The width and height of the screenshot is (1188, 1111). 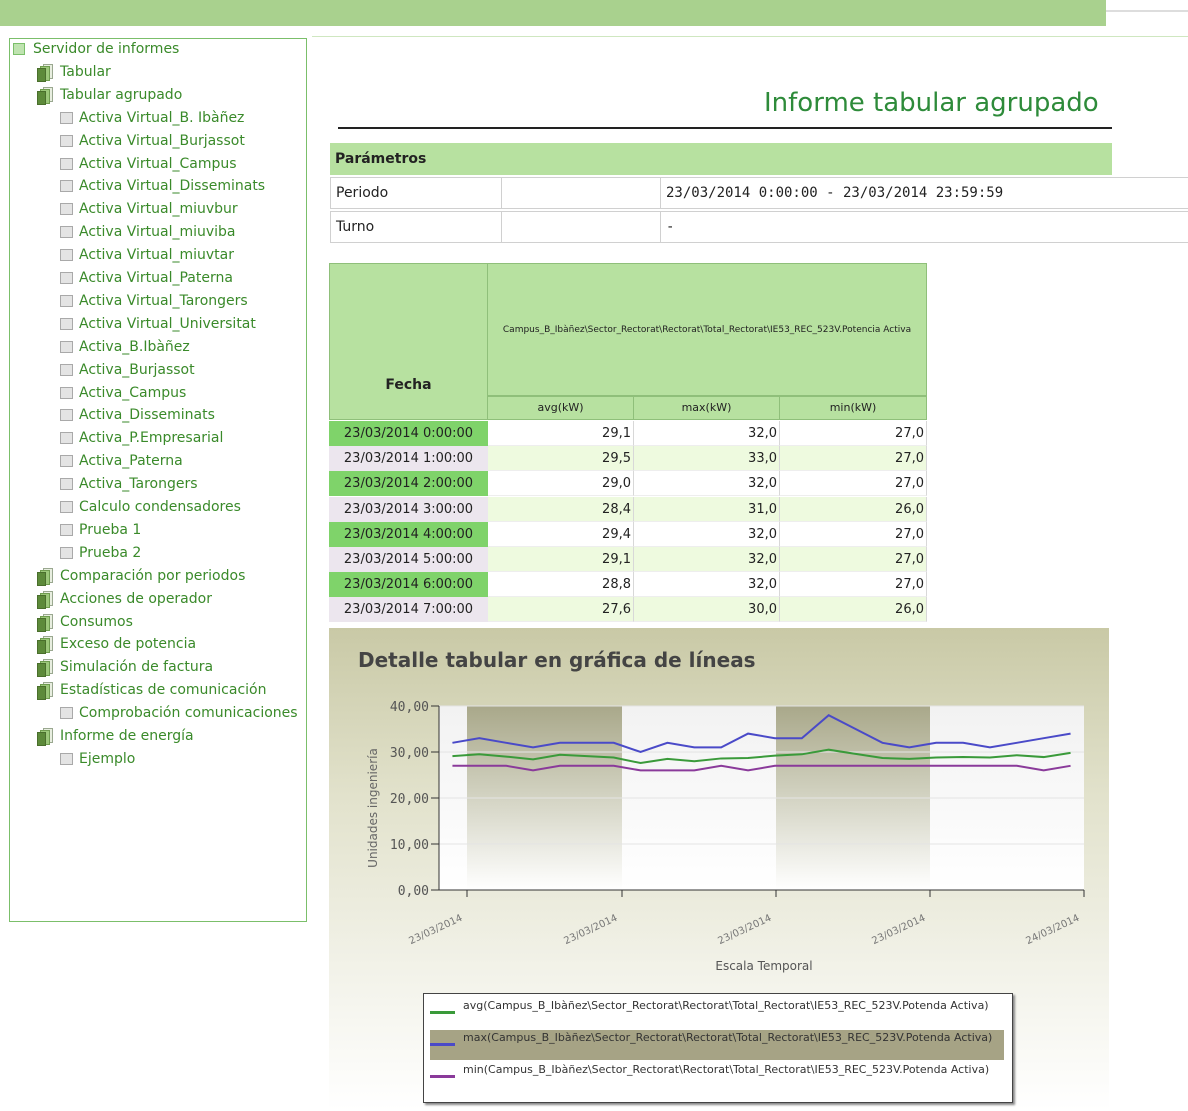 What do you see at coordinates (74, 72) in the screenshot?
I see `tree-folder: Tabular` at bounding box center [74, 72].